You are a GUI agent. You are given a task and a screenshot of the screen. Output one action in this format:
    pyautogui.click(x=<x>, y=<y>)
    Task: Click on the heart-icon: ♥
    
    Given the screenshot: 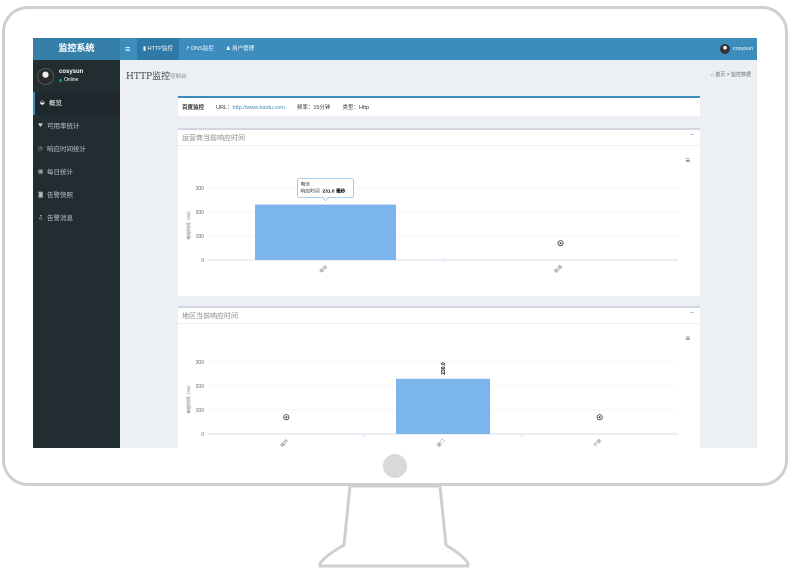 What is the action you would take?
    pyautogui.click(x=40, y=126)
    